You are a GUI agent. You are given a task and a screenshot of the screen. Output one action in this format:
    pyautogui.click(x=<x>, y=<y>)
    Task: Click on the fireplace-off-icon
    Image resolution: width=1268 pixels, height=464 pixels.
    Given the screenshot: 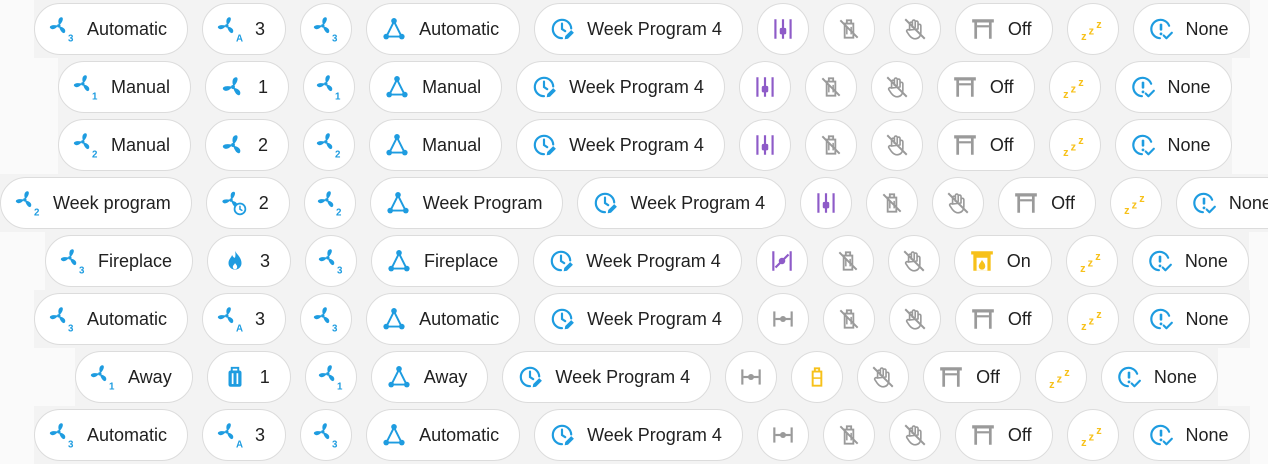 What is the action you would take?
    pyautogui.click(x=965, y=145)
    